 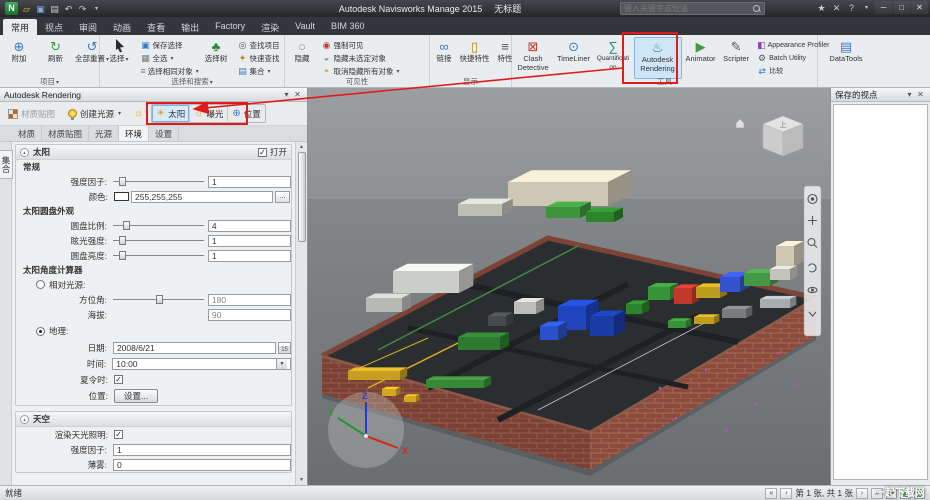 I want to click on animator-button: ▶ Animator, so click(x=700, y=58).